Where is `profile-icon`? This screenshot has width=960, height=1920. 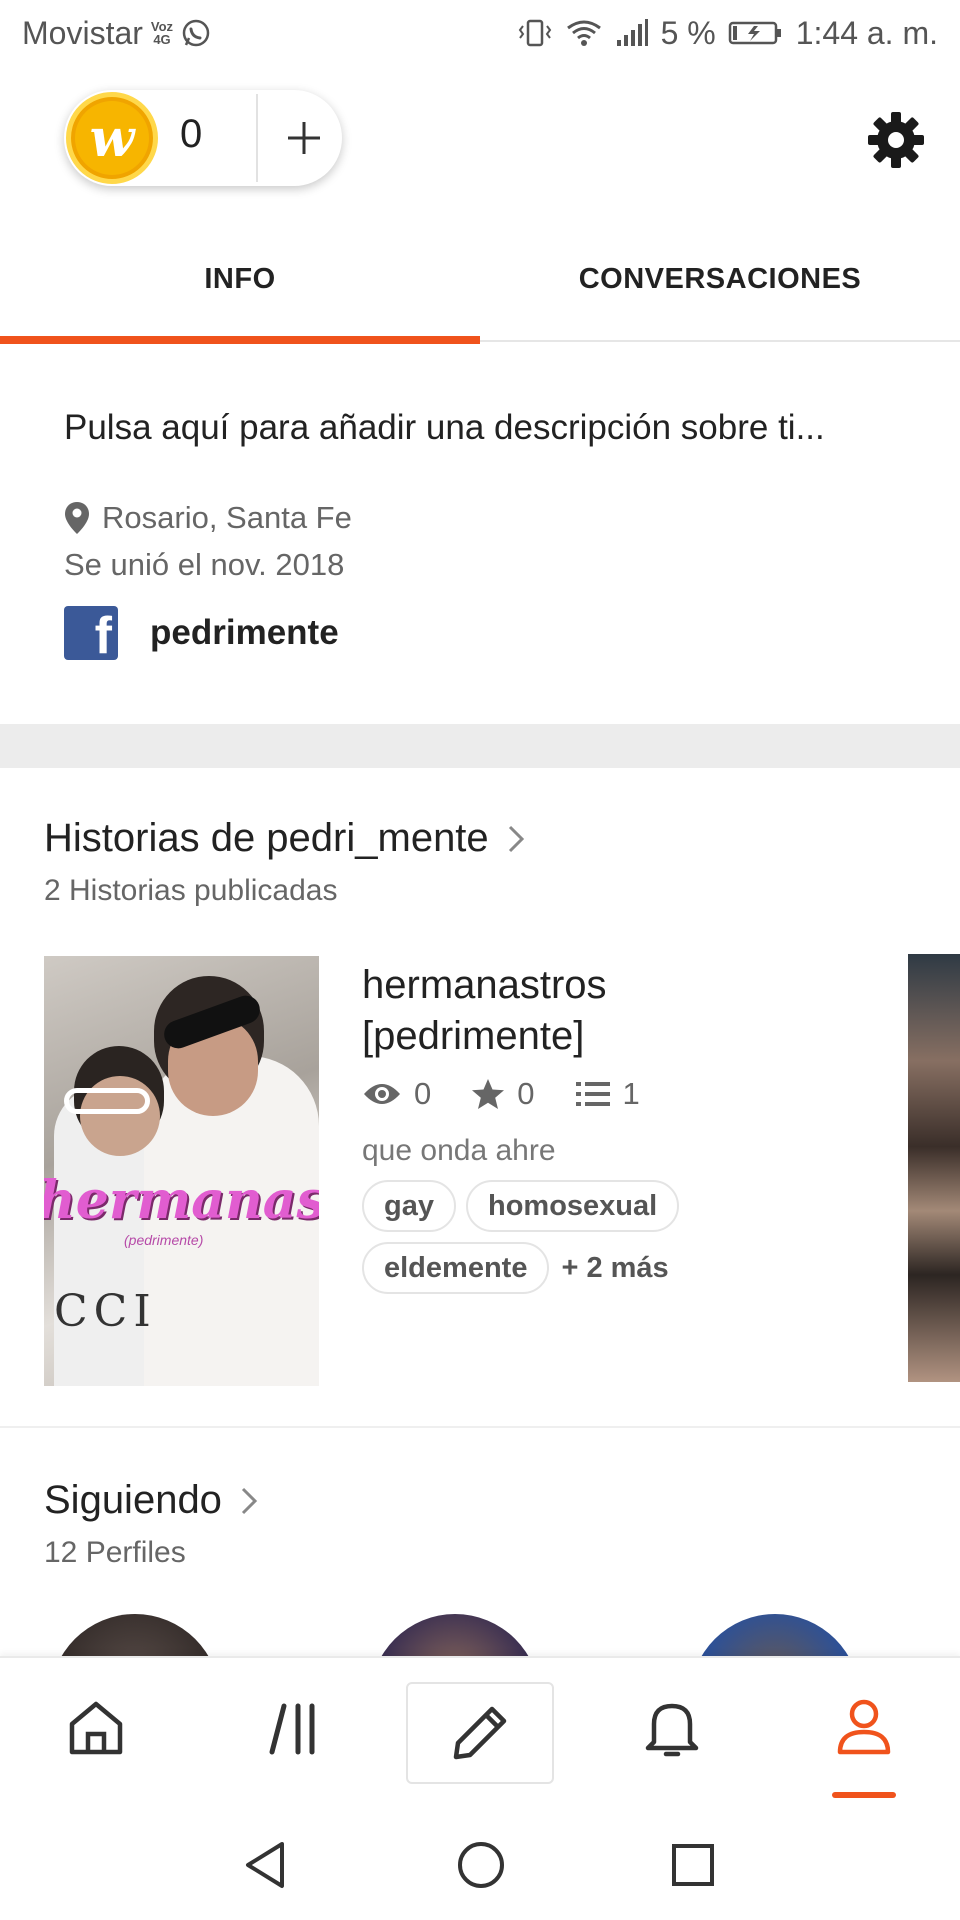 profile-icon is located at coordinates (864, 1727).